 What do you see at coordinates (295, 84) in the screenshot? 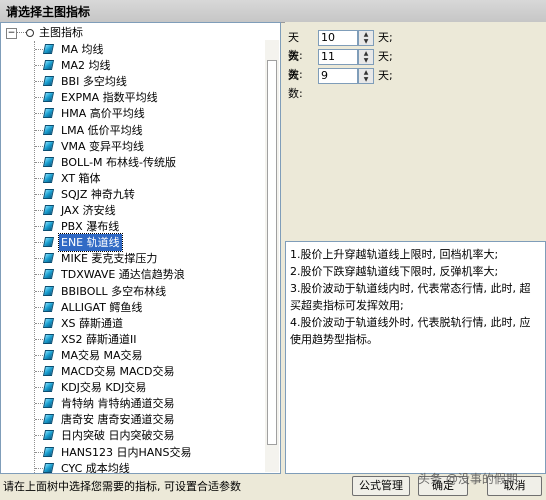
I see `param-label: 天数:` at bounding box center [295, 84].